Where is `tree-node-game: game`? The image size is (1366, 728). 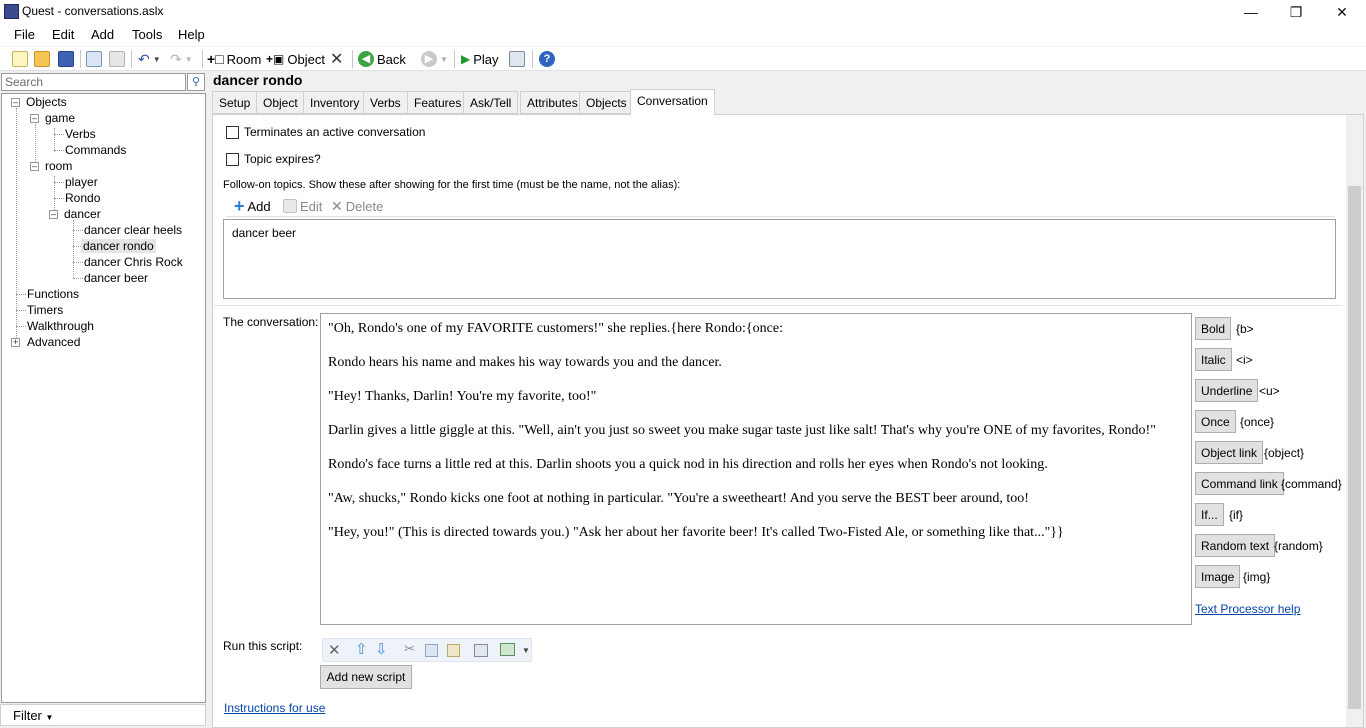
tree-node-game: game is located at coordinates (60, 118).